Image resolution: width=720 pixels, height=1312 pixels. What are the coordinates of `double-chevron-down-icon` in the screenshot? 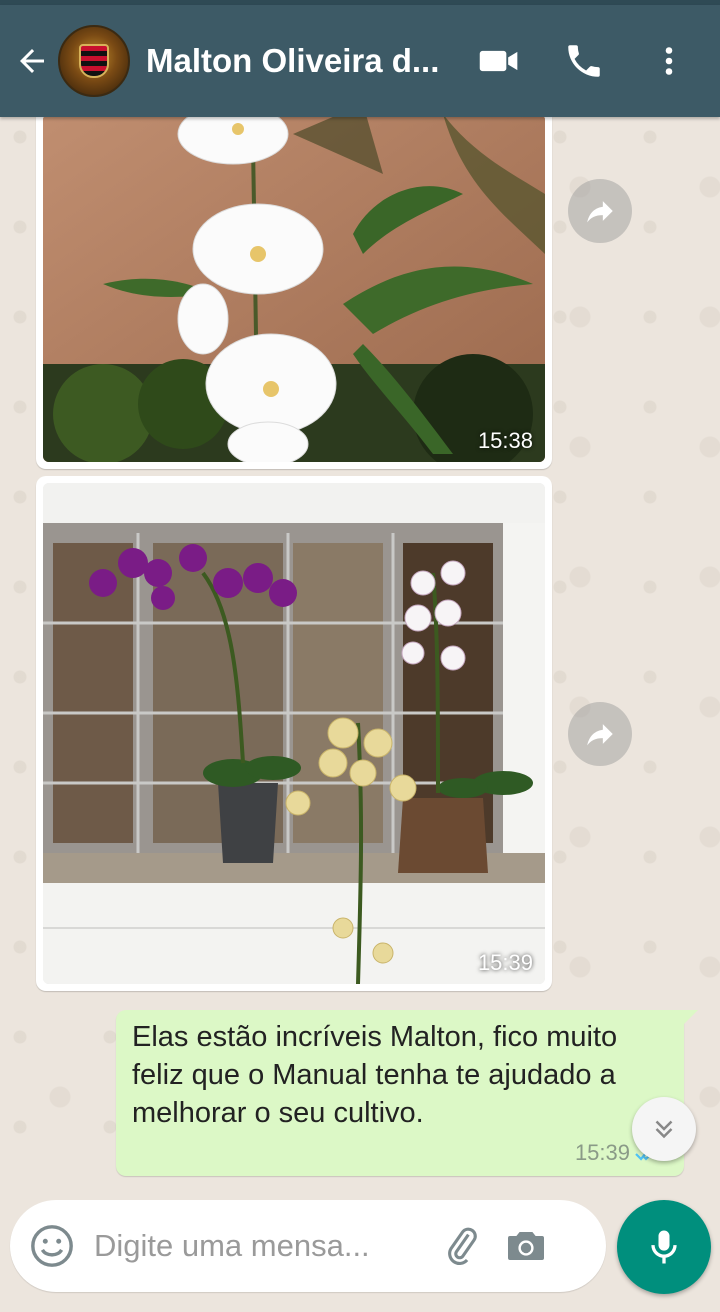 It's located at (664, 1129).